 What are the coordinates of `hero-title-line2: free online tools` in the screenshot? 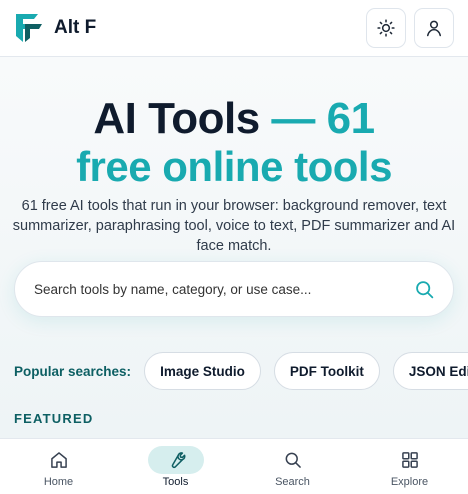 It's located at (234, 166).